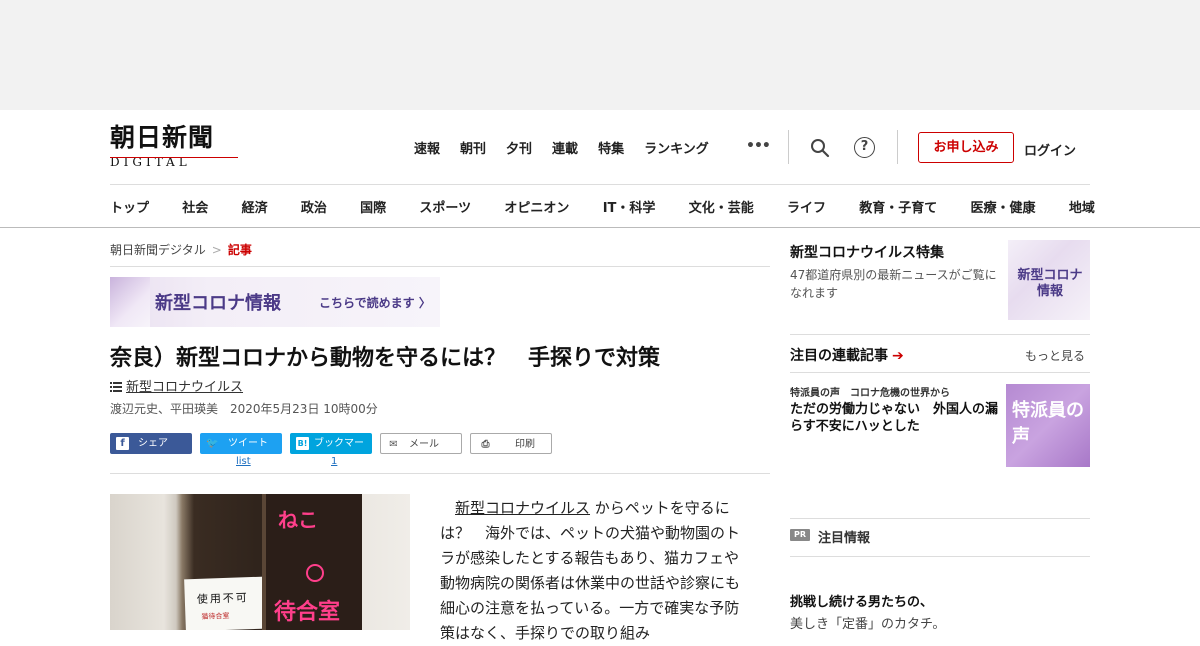 This screenshot has height=646, width=1200. I want to click on topic-tag: 新型コロナウイルス, so click(176, 385).